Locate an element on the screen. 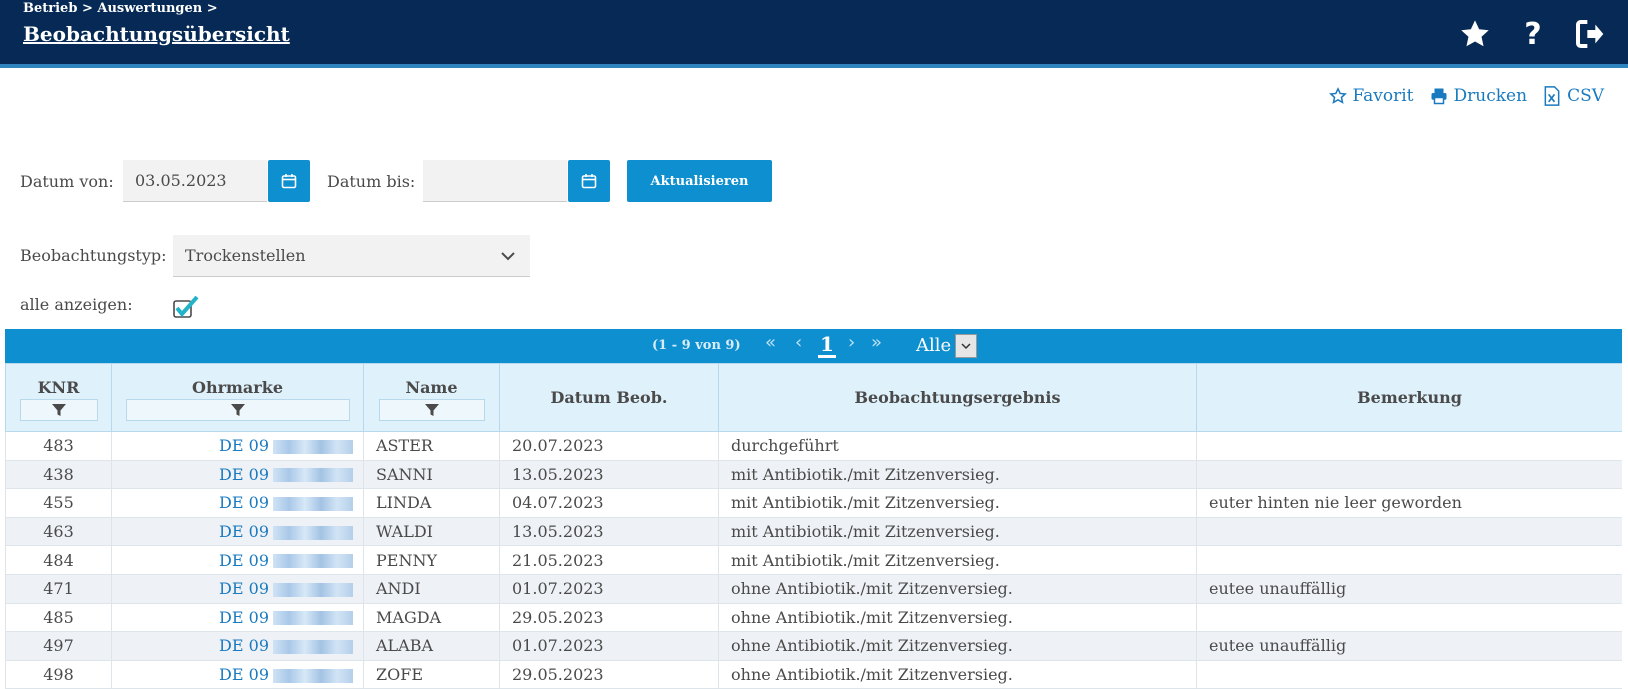  name-filter is located at coordinates (431, 410).